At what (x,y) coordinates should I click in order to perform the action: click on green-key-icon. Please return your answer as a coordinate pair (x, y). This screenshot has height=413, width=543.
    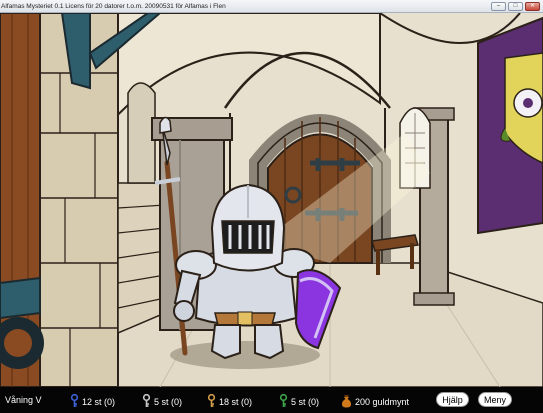
    Looking at the image, I should click on (283, 400).